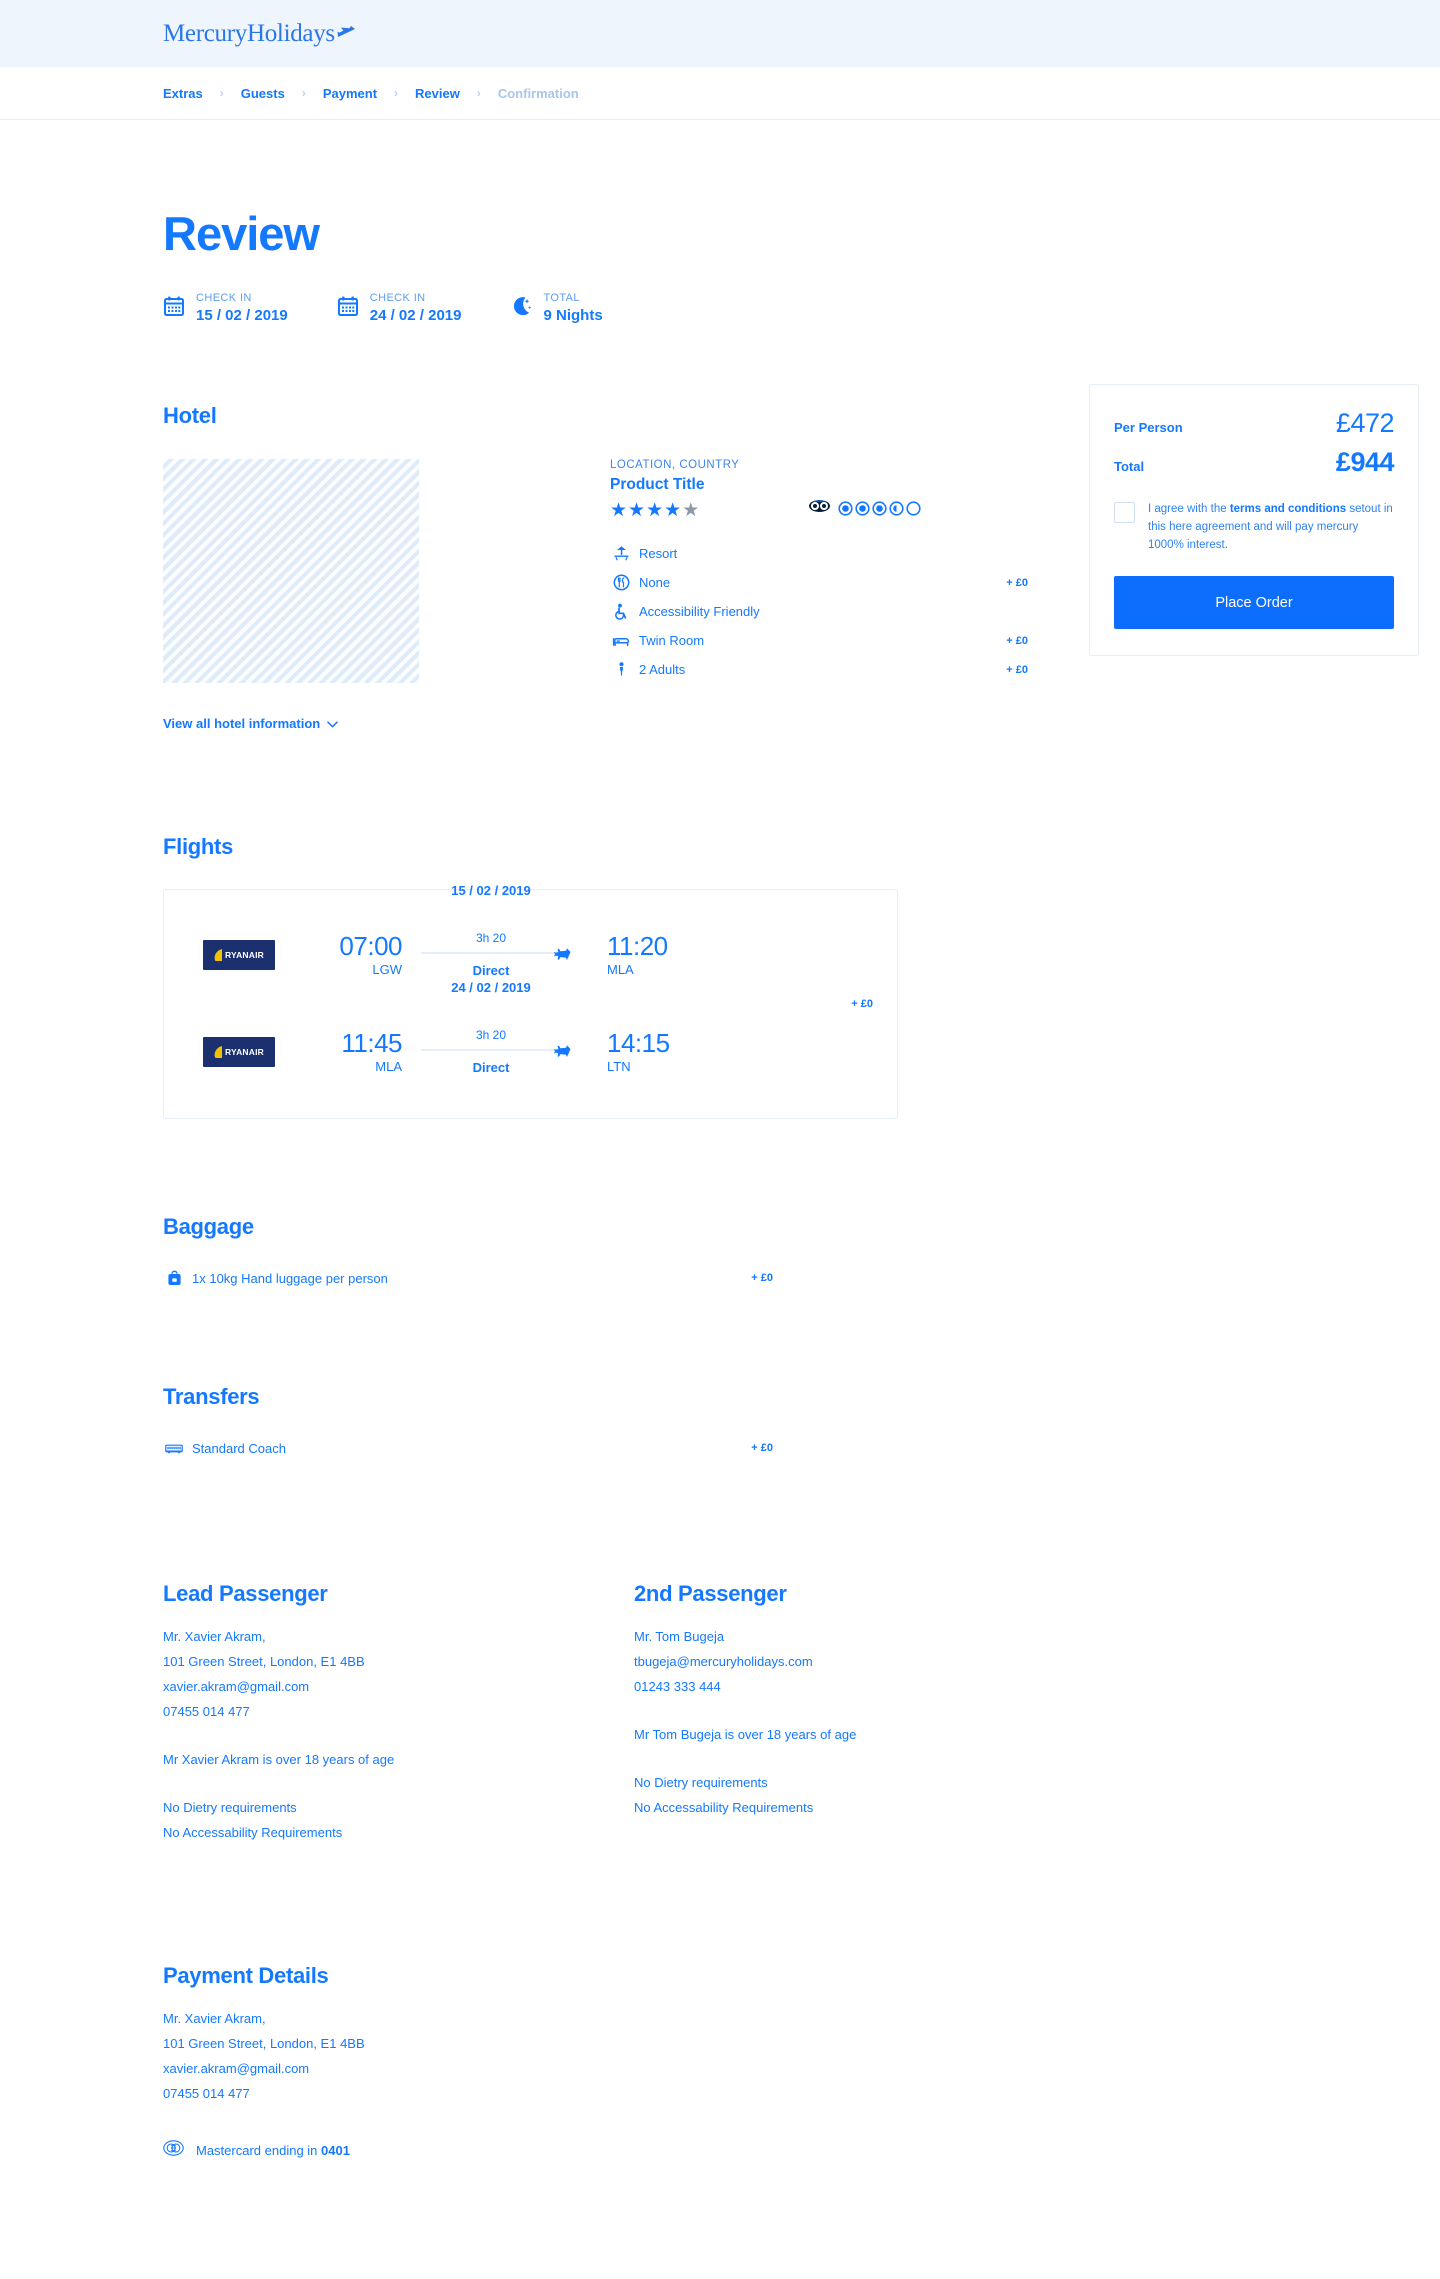  Describe the element at coordinates (437, 93) in the screenshot. I see `breadcrumb-item-review: Review` at that location.